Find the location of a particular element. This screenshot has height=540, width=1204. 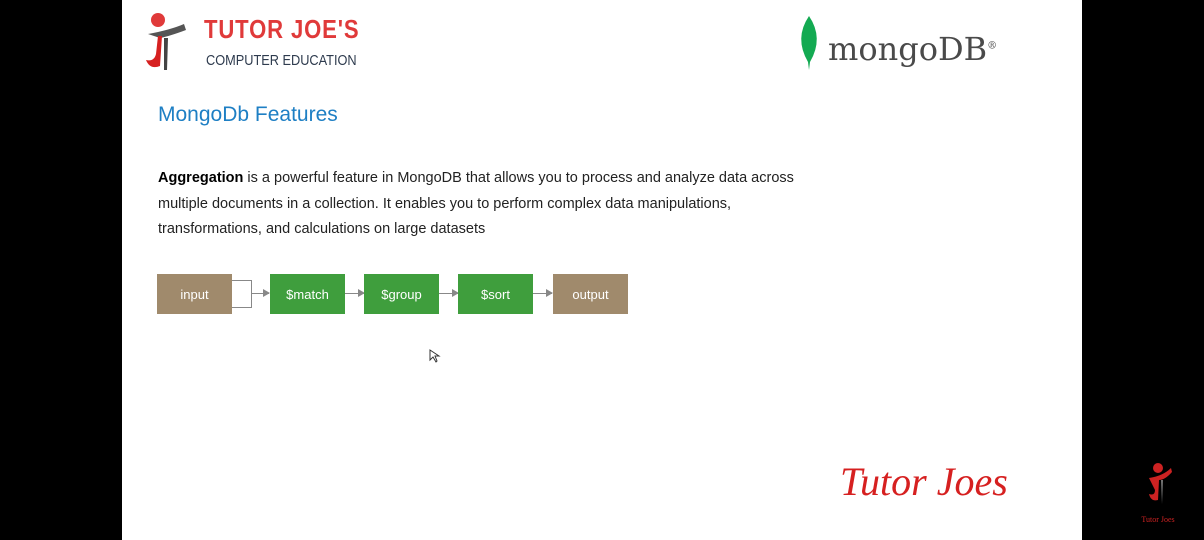

pipeline-stage-output: output is located at coordinates (590, 294).